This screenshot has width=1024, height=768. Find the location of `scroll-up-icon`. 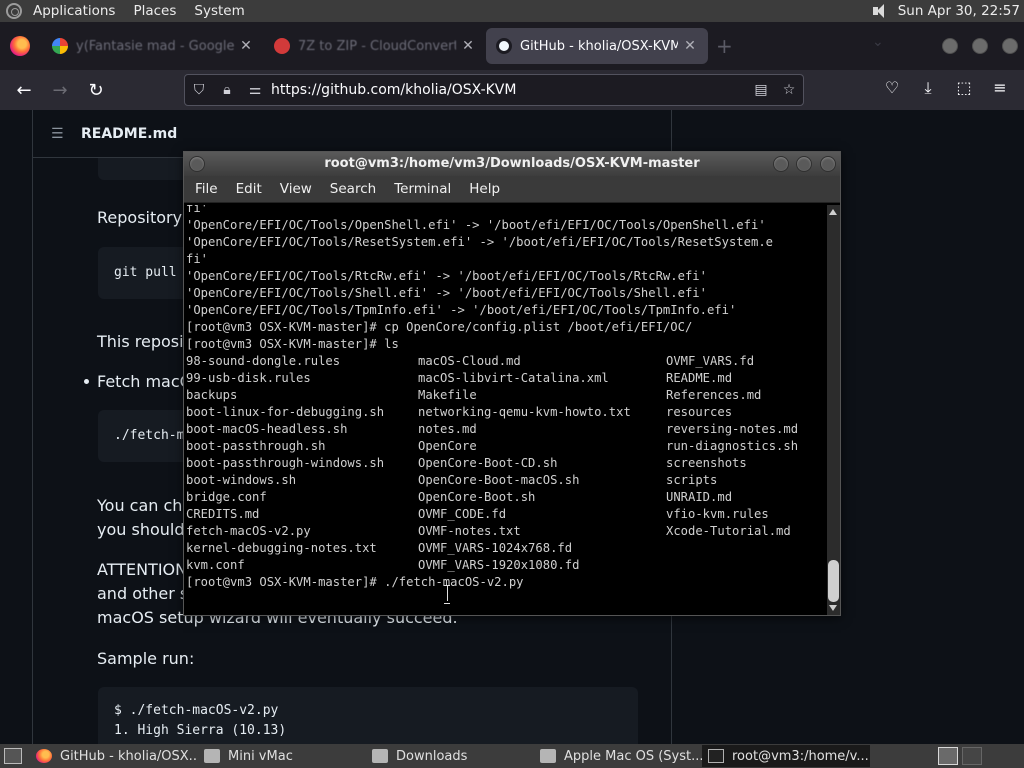

scroll-up-icon is located at coordinates (833, 212).